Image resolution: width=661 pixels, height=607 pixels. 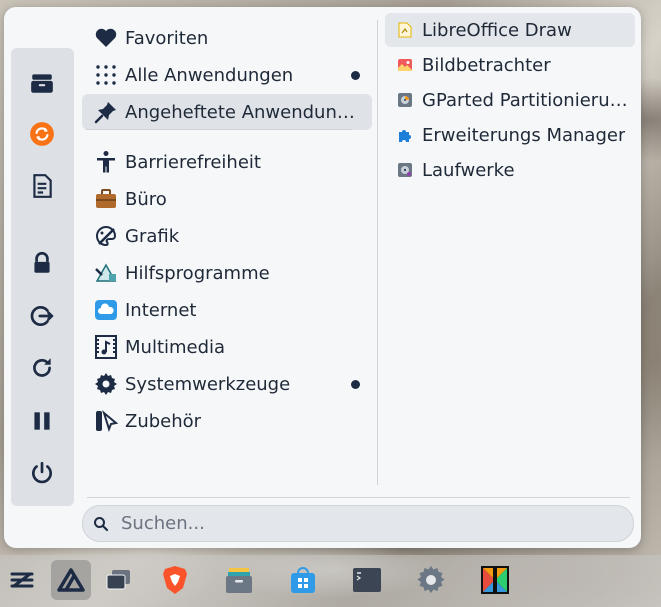 What do you see at coordinates (227, 310) in the screenshot?
I see `category-internet: Internet` at bounding box center [227, 310].